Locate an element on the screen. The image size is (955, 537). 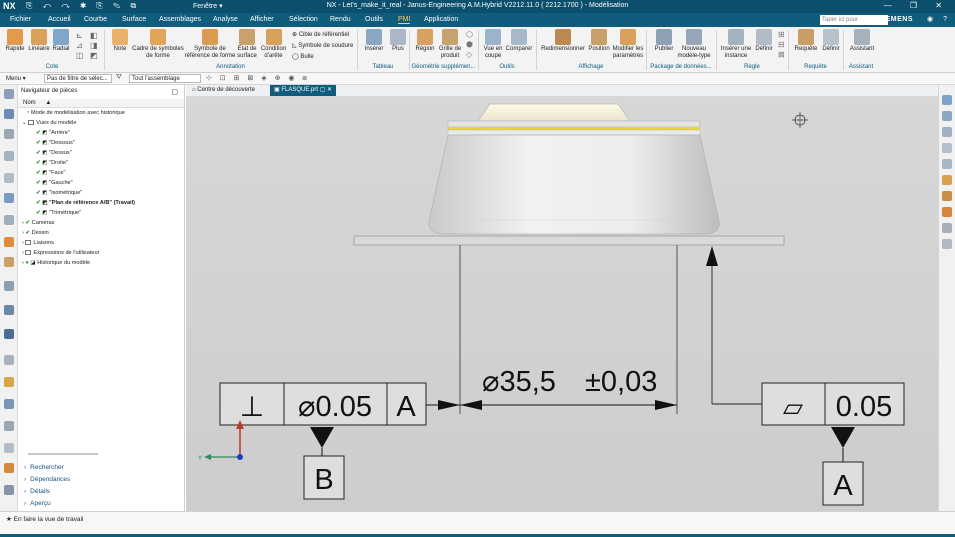
layers-icon is located at coordinates (947, 244).